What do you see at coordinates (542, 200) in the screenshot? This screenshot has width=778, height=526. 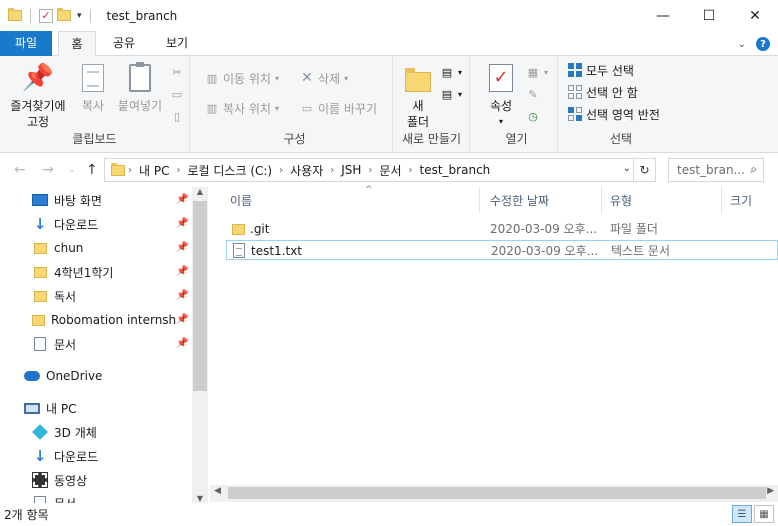 I see `column-header-modified: 수정한 날짜` at bounding box center [542, 200].